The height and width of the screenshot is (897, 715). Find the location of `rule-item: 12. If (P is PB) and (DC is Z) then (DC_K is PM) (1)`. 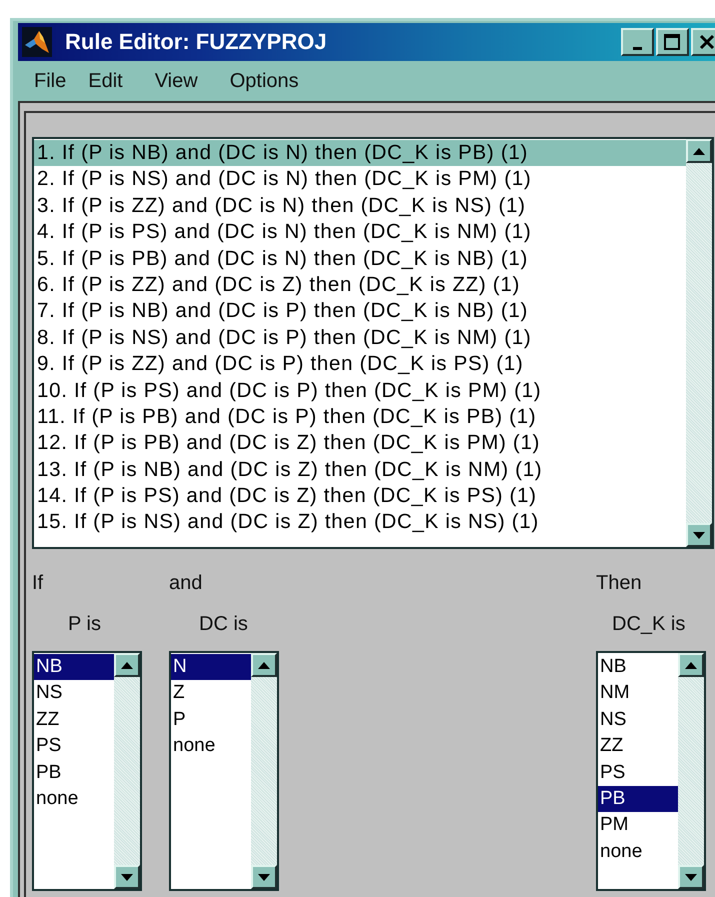

rule-item: 12. If (P is PB) and (DC is Z) then (DC_K is PM) (1) is located at coordinates (360, 443).